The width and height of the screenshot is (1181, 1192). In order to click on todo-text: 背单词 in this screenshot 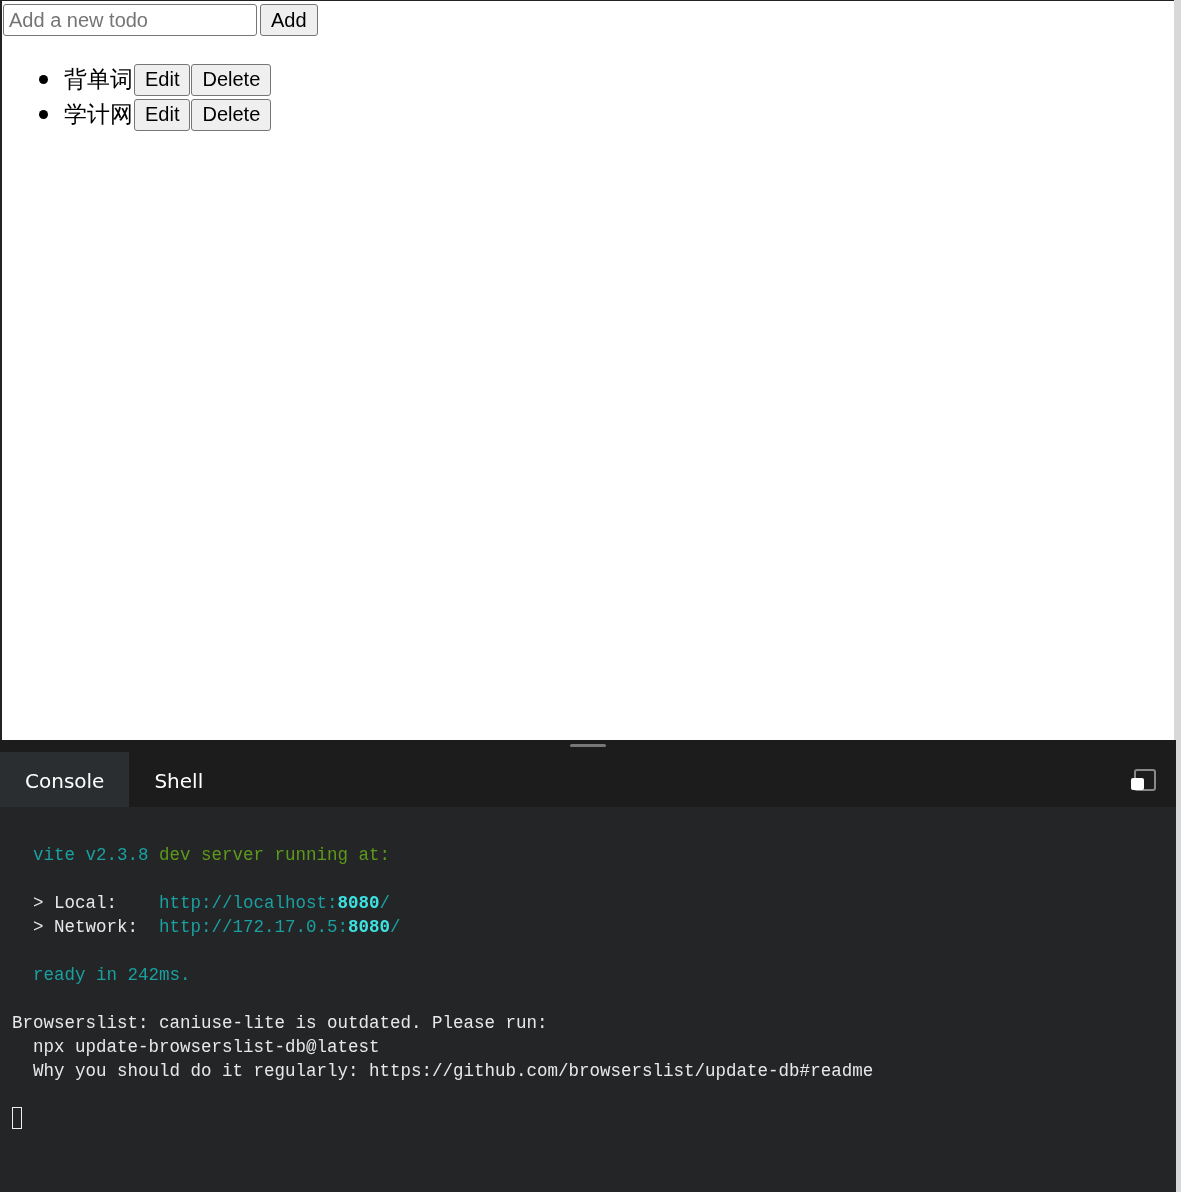, I will do `click(98, 79)`.